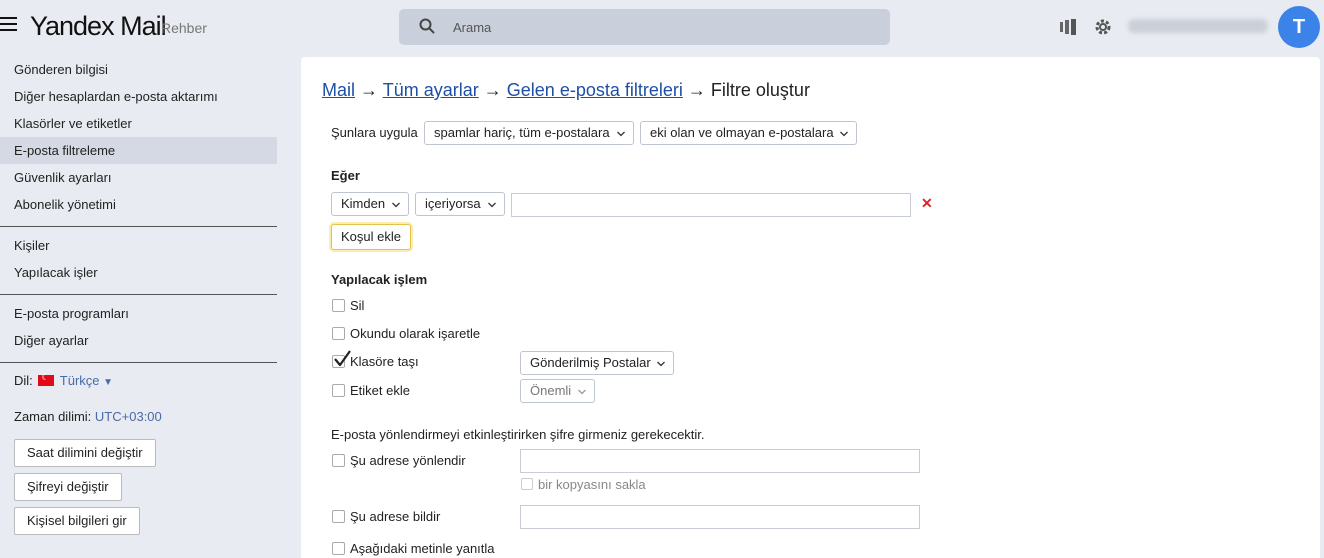 This screenshot has width=1324, height=558. I want to click on language-selector: Türkçe, so click(80, 380).